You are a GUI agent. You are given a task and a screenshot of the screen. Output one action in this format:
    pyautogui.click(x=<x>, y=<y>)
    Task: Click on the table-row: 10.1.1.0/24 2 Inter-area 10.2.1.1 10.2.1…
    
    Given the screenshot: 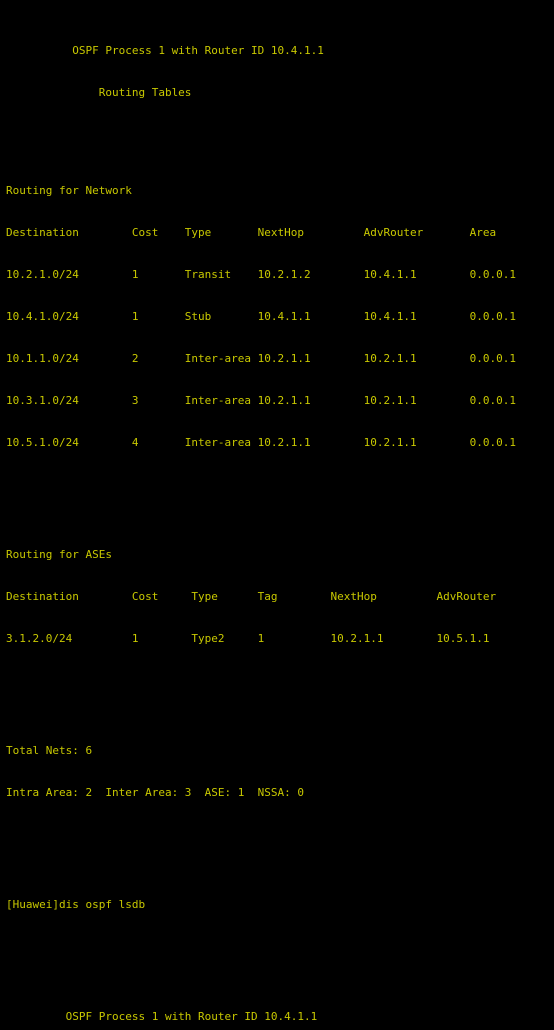 What is the action you would take?
    pyautogui.click(x=261, y=358)
    